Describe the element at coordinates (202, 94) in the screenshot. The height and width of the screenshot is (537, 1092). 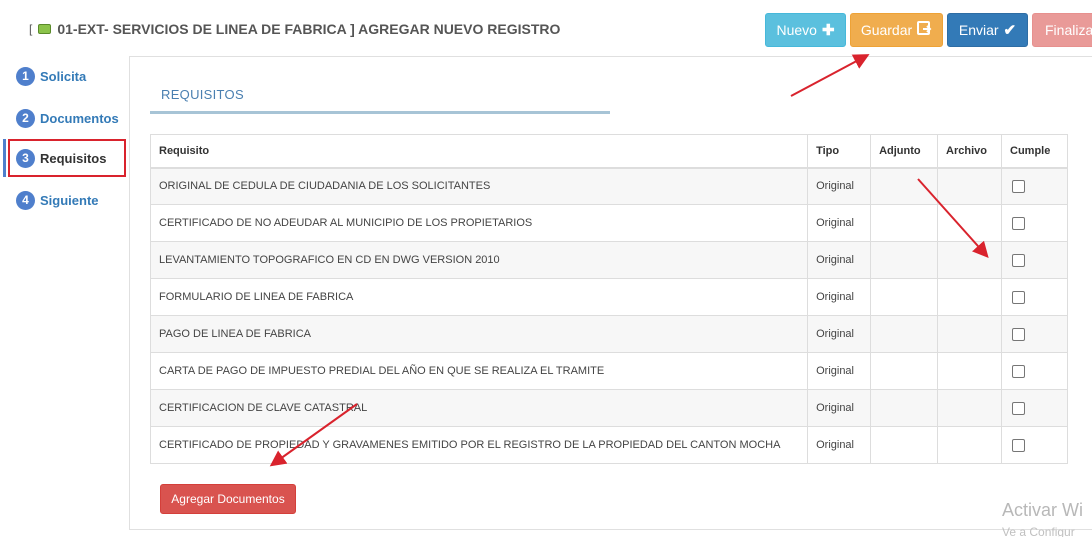
I see `section-tab-requisitos: REQUISITOS` at that location.